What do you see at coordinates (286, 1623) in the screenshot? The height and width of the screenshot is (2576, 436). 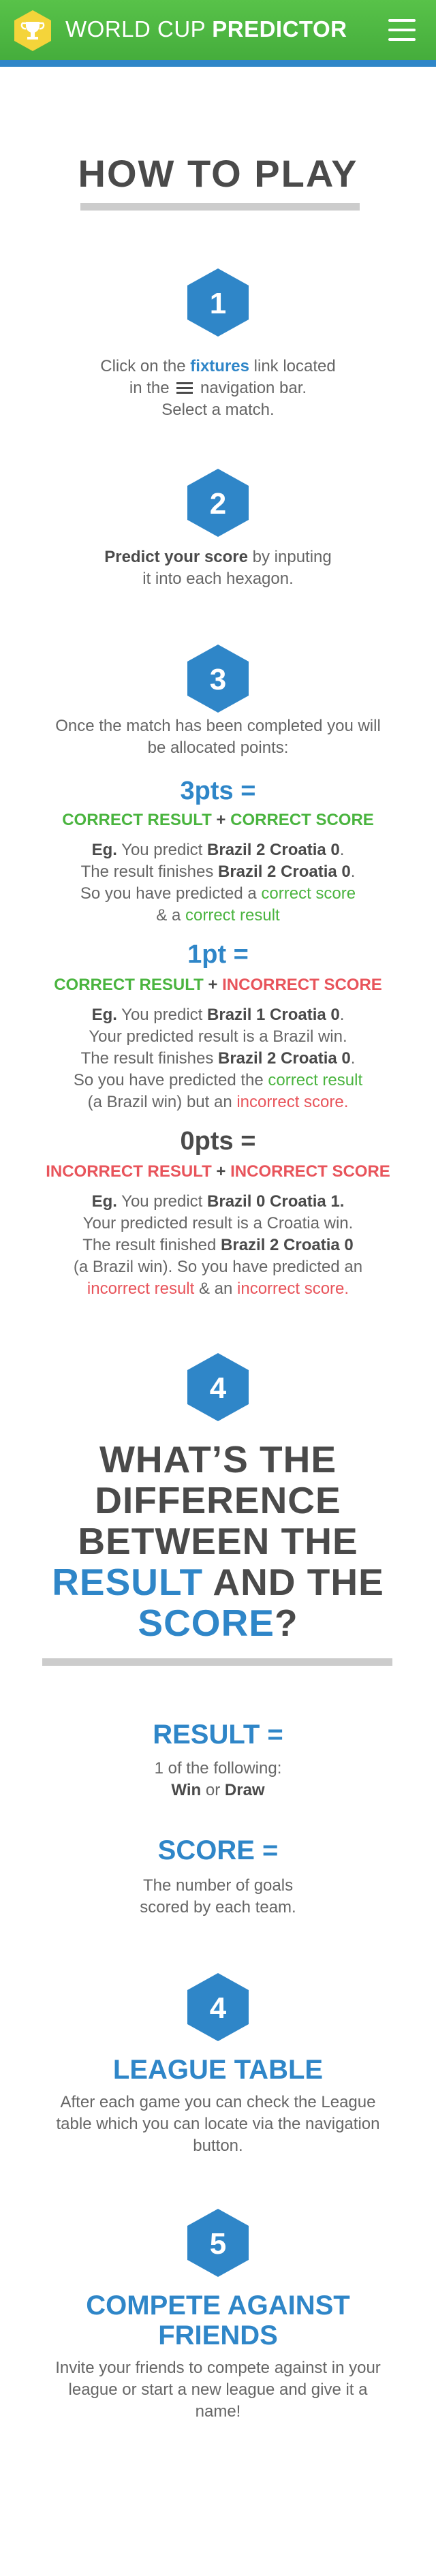 I see `question-mark: ?` at bounding box center [286, 1623].